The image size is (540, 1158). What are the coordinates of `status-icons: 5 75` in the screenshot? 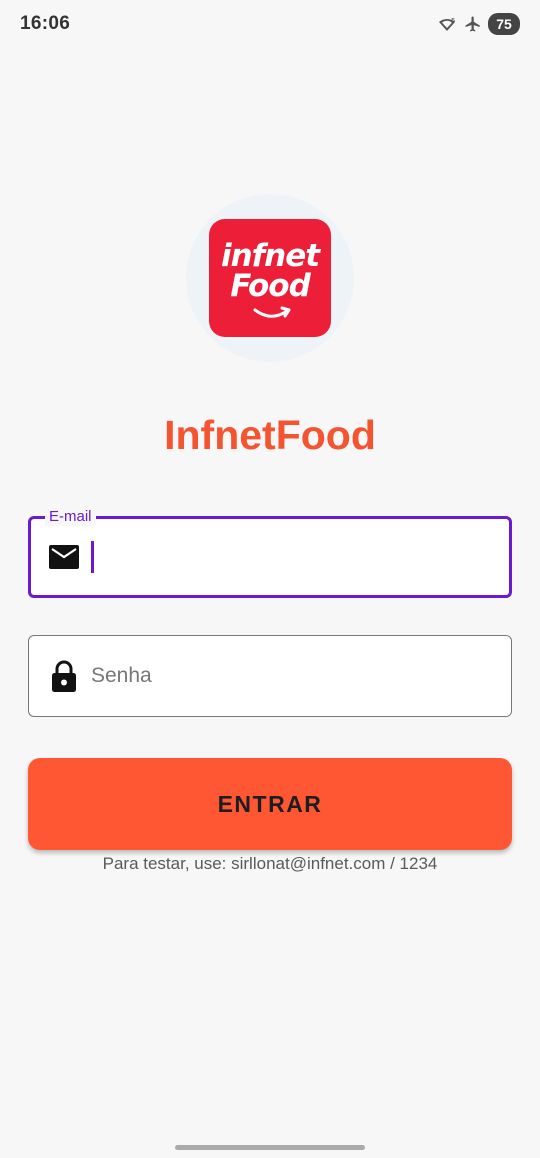 It's located at (478, 24).